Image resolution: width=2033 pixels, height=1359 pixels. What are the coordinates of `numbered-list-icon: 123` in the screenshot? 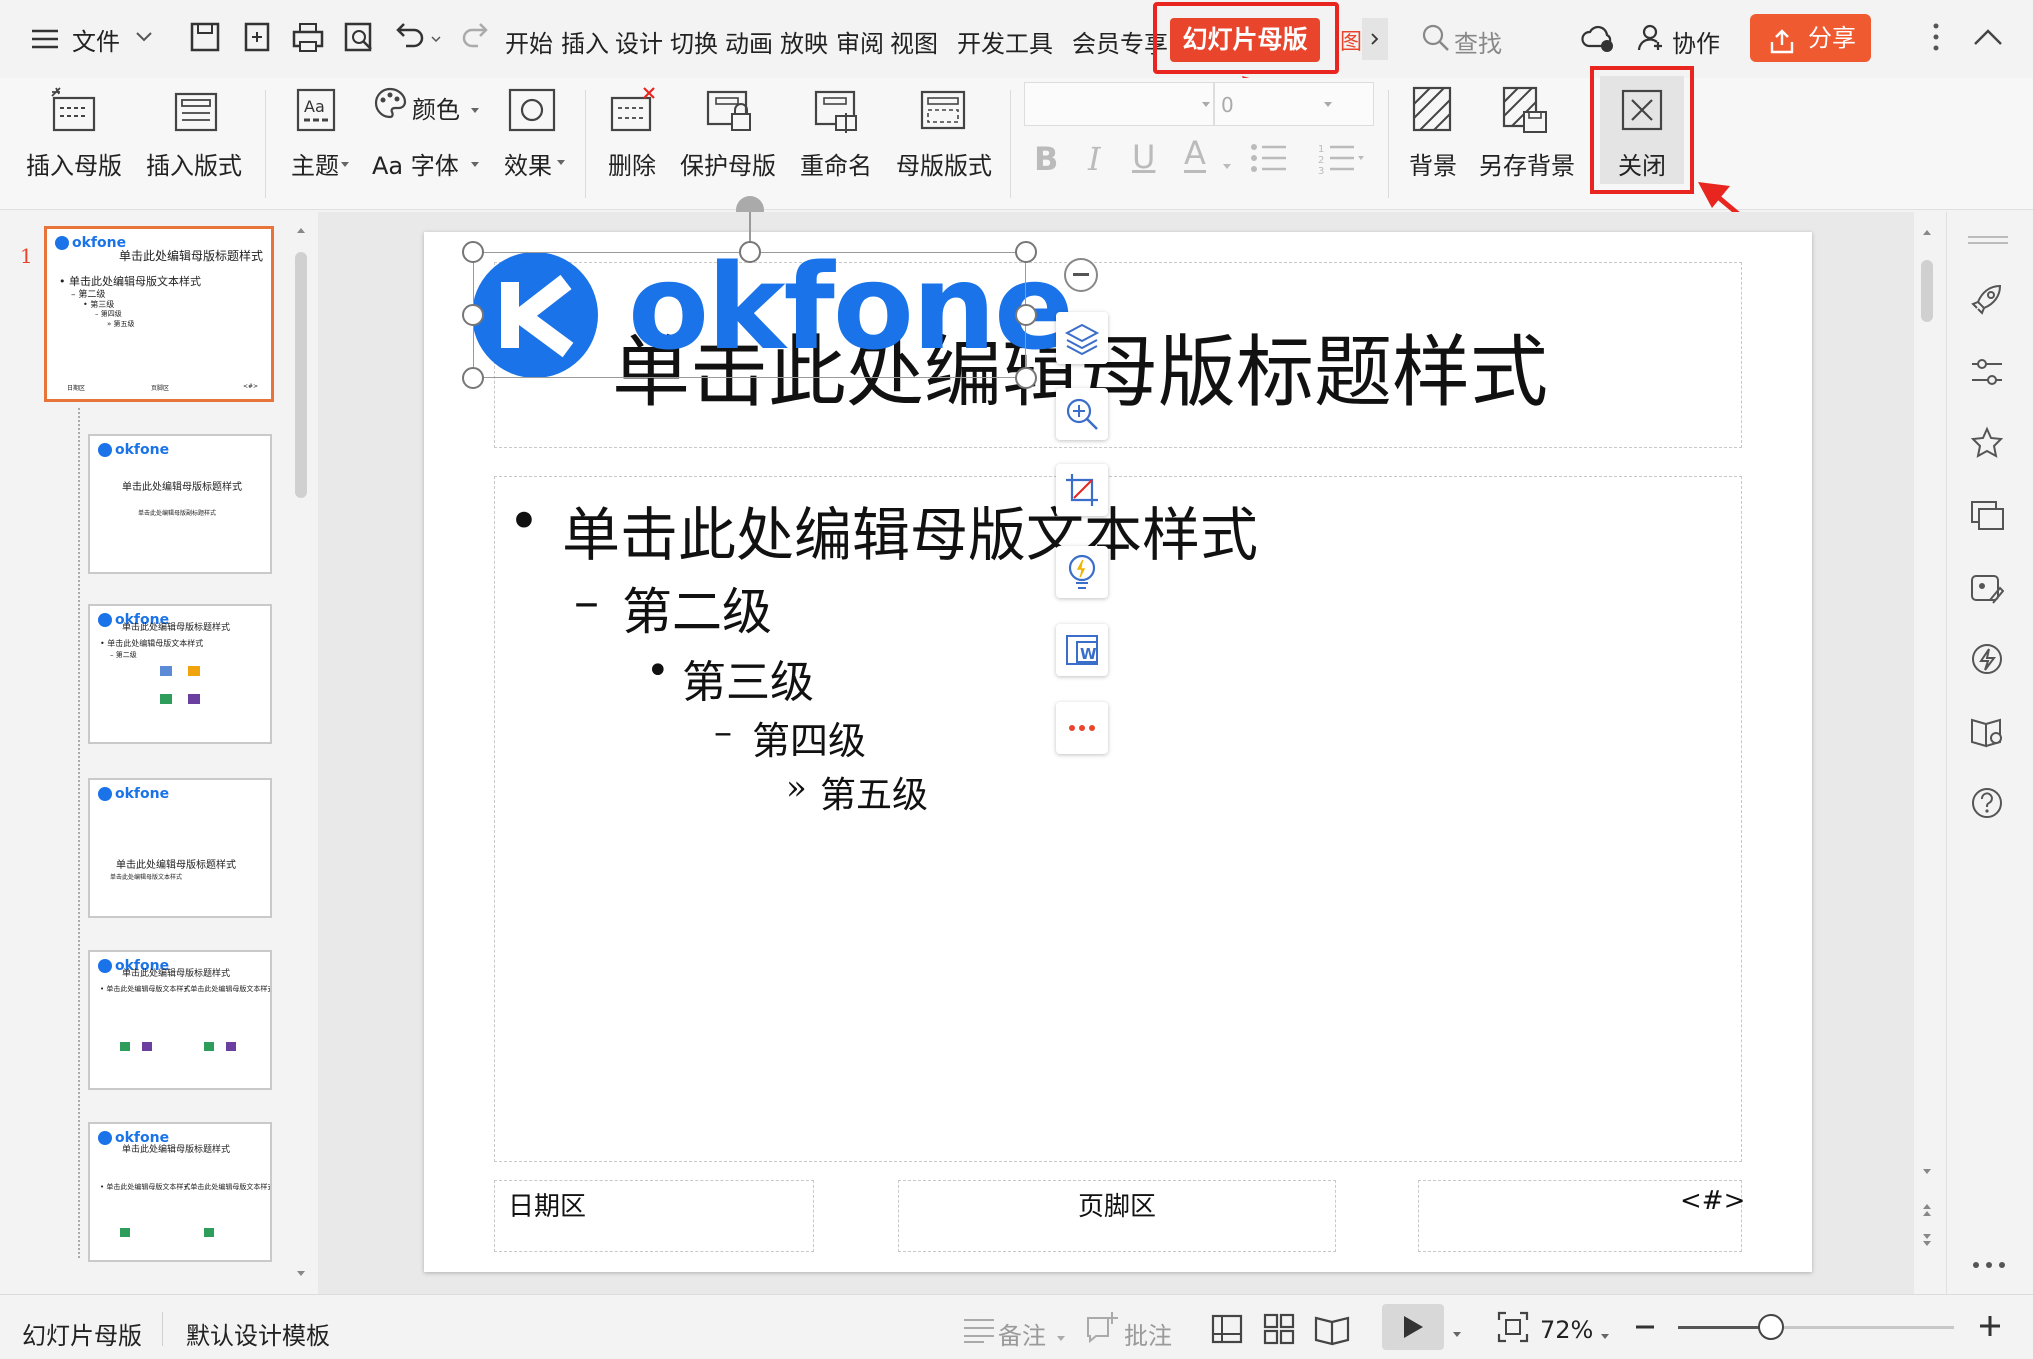 It's located at (1342, 160).